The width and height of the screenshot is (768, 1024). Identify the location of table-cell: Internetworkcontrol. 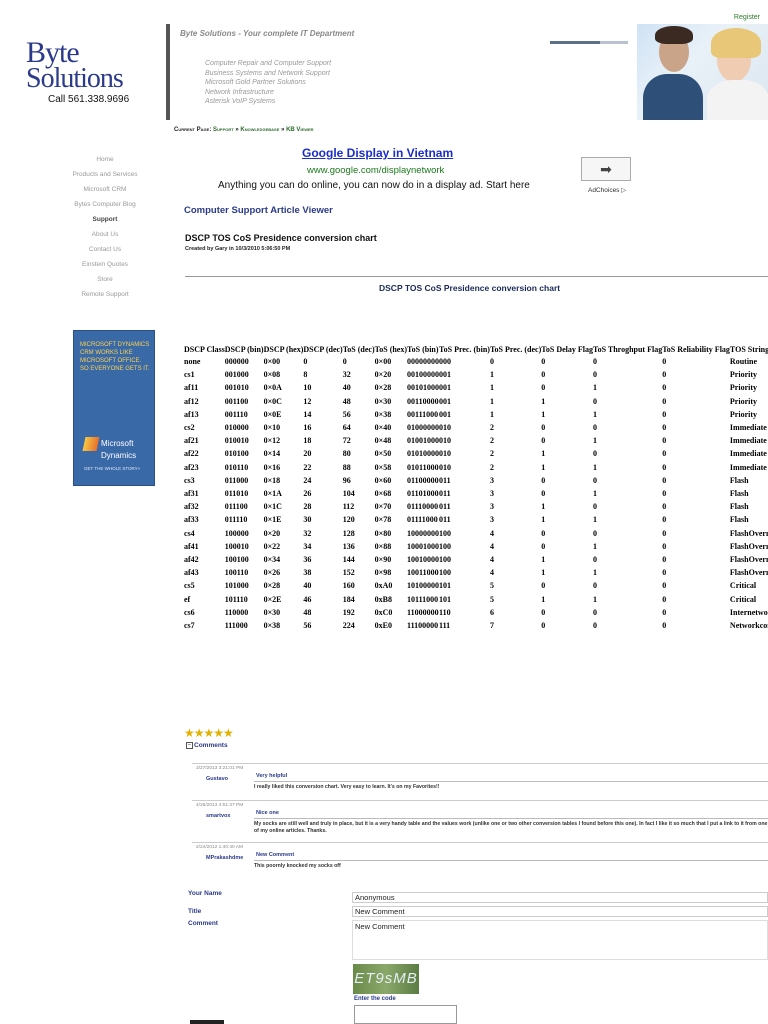
(748, 612).